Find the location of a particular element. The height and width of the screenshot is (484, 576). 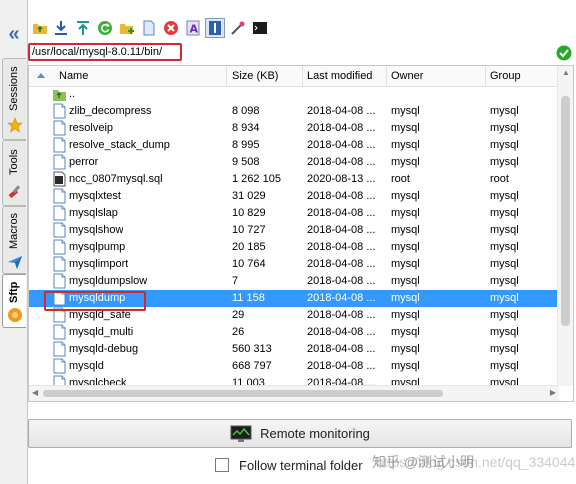

file-size: 11 158 is located at coordinates (248, 298).